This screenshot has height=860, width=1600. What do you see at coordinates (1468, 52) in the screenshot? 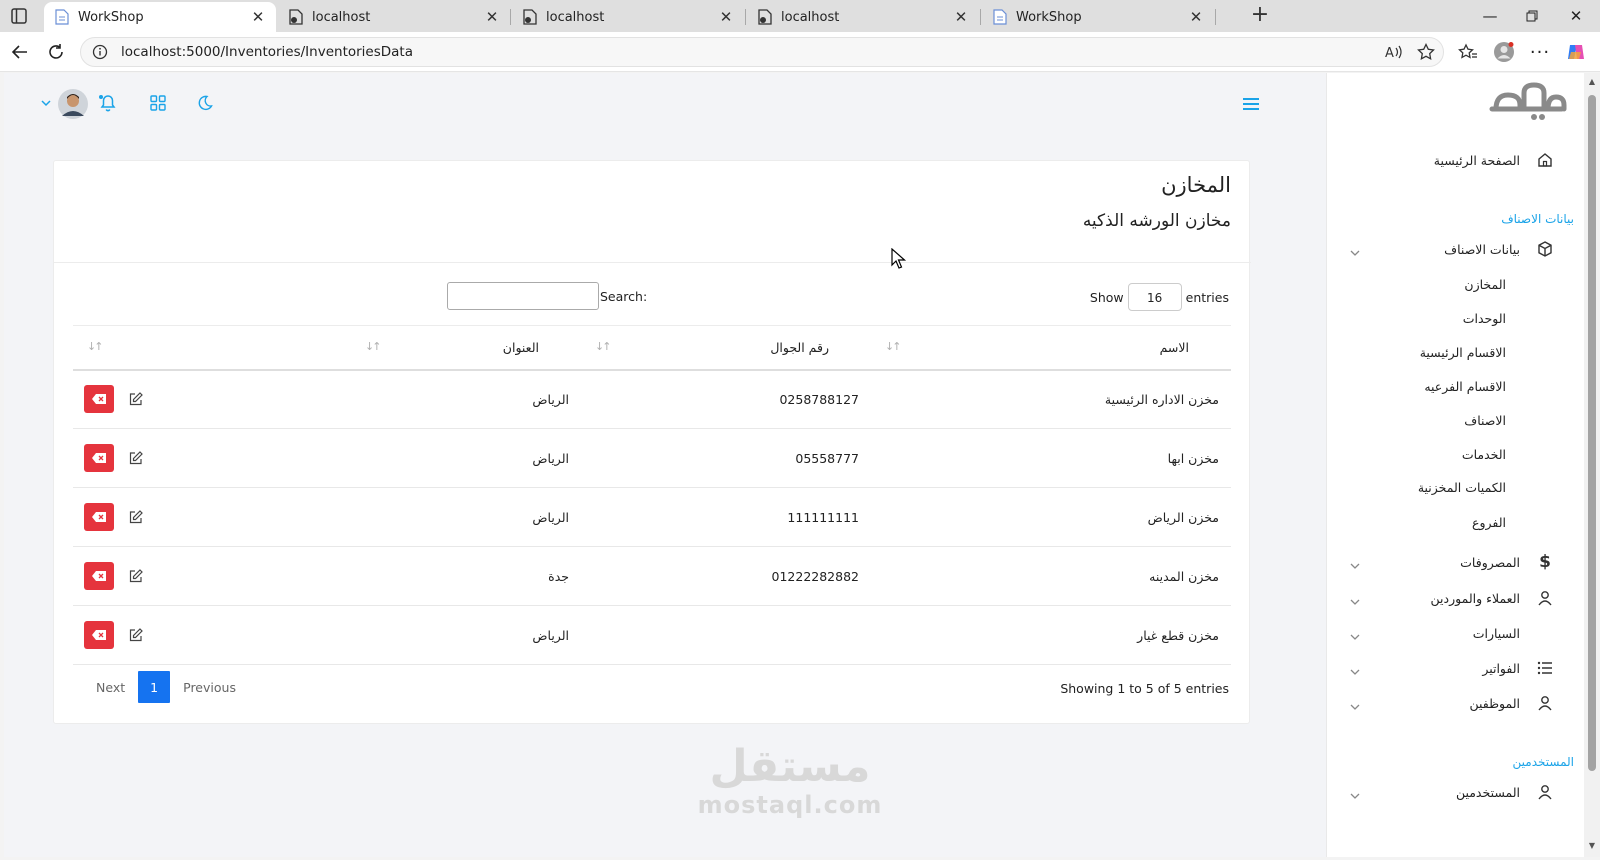
I see `favorites-list-icon` at bounding box center [1468, 52].